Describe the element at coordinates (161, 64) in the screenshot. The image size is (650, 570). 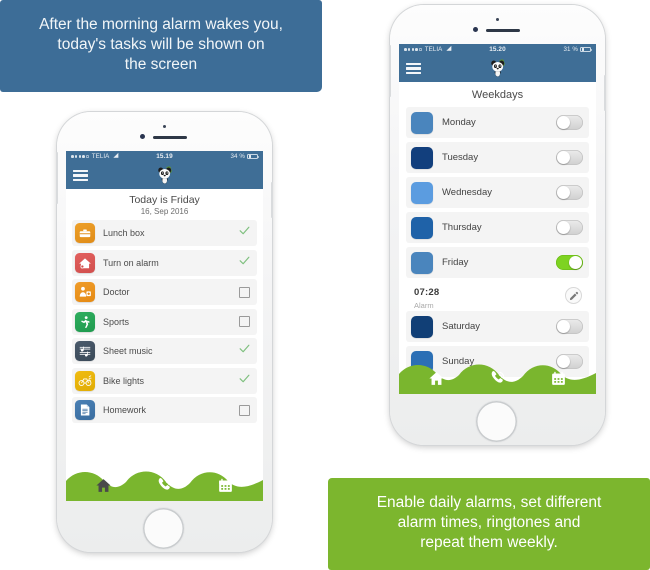
I see `caption-top-line-3: the screen` at that location.